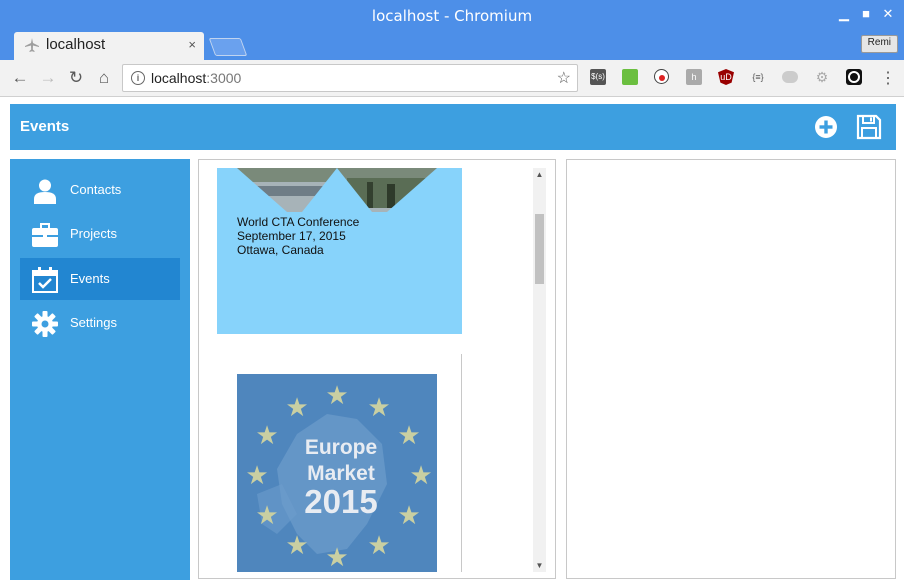  I want to click on sidebar-item-events: Events, so click(100, 279).